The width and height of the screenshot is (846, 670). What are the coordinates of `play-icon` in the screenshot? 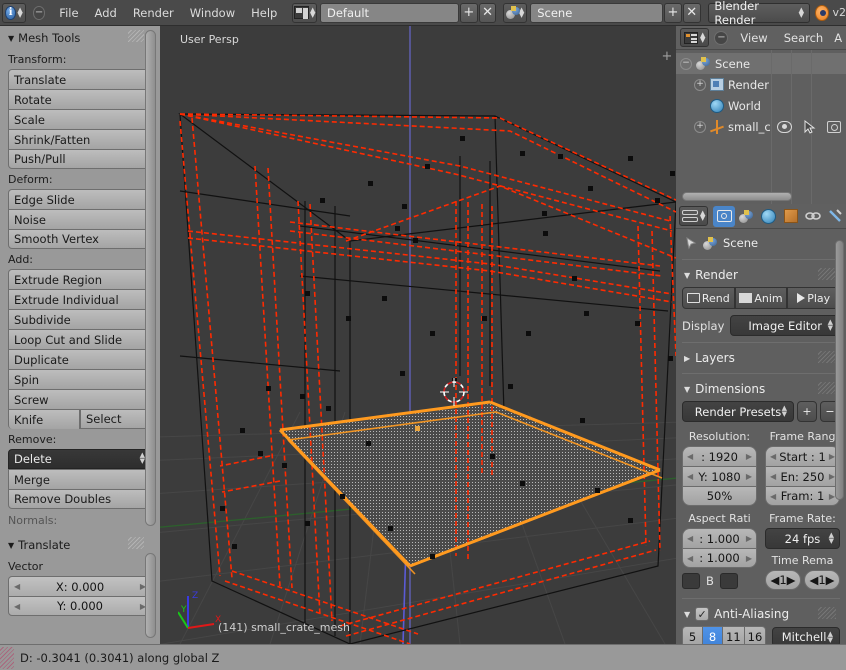 It's located at (801, 298).